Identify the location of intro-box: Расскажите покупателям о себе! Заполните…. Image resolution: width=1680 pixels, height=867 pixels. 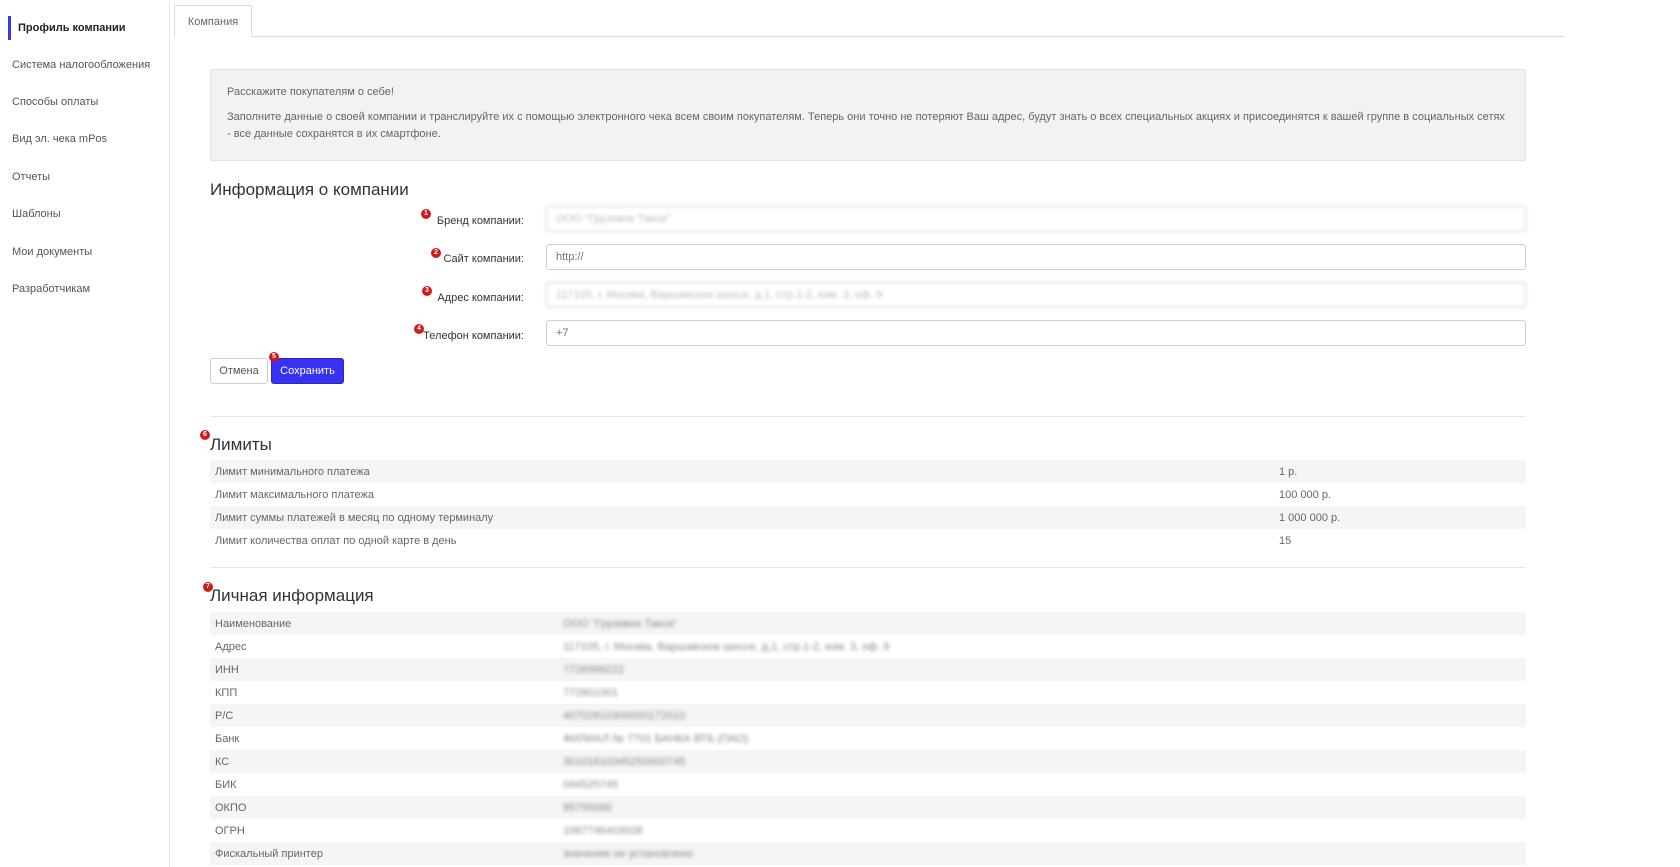
(868, 115).